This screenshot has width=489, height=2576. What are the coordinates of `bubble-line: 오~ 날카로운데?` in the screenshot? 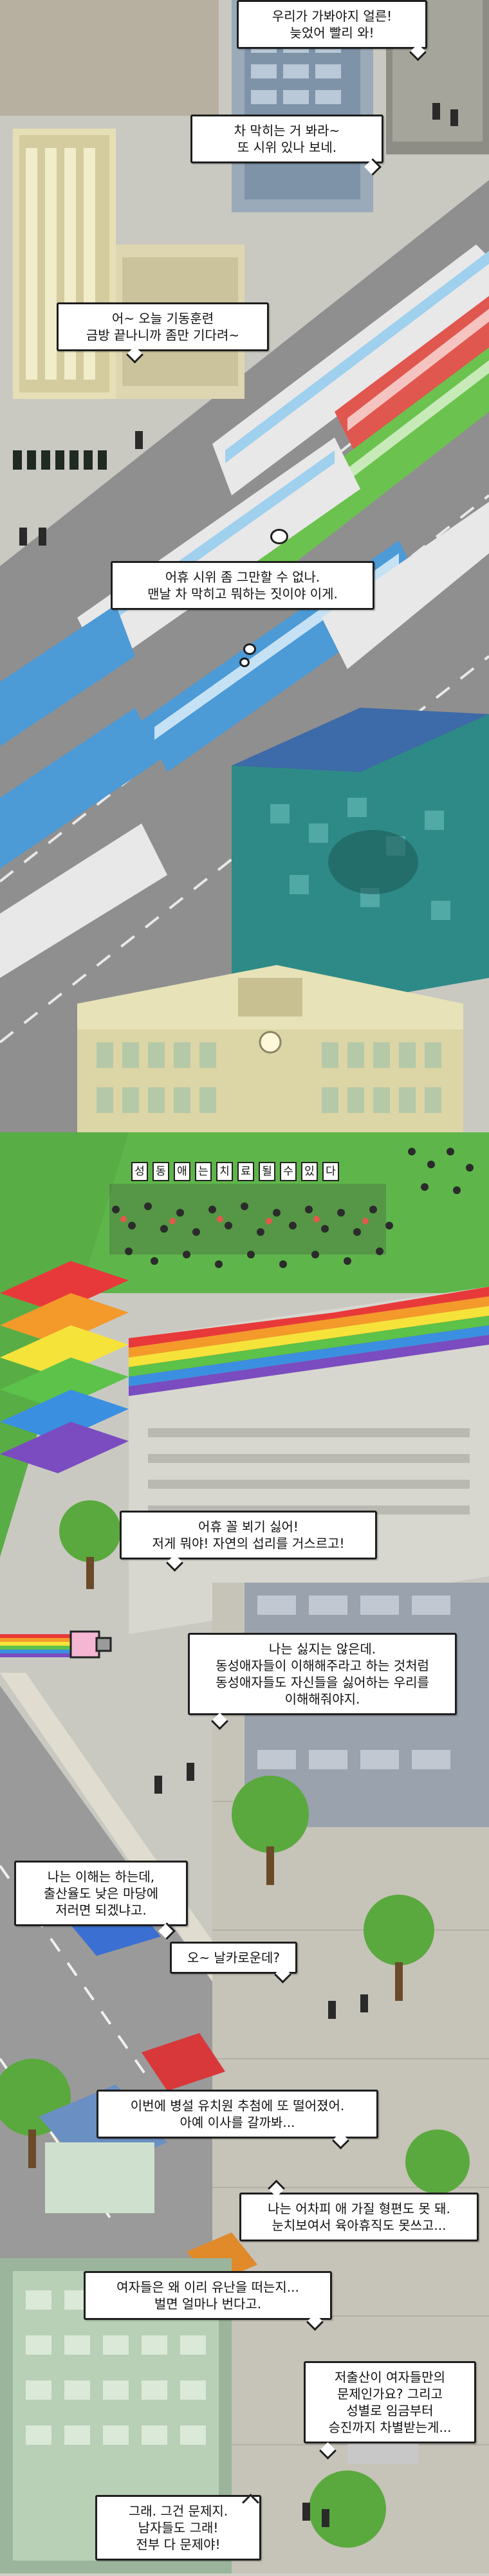 It's located at (234, 1957).